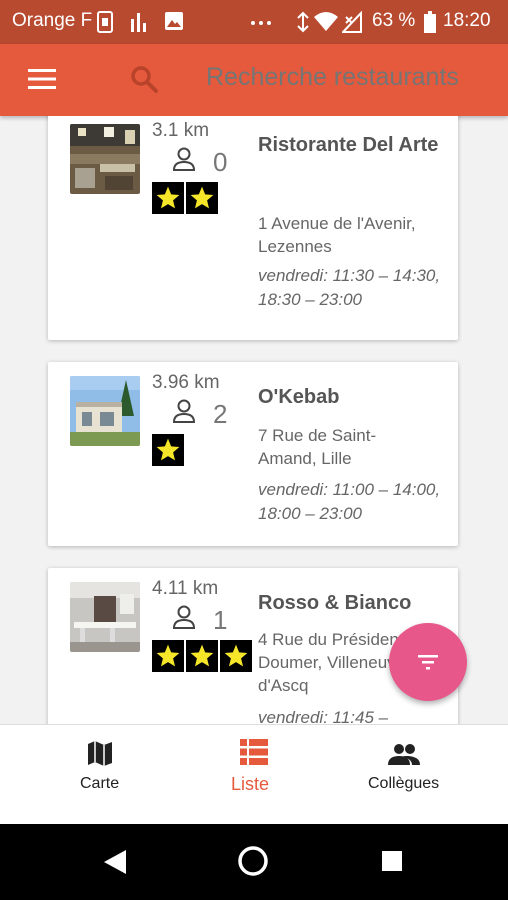 This screenshot has height=900, width=508. What do you see at coordinates (394, 20) in the screenshot?
I see `battery-percent: 63 %` at bounding box center [394, 20].